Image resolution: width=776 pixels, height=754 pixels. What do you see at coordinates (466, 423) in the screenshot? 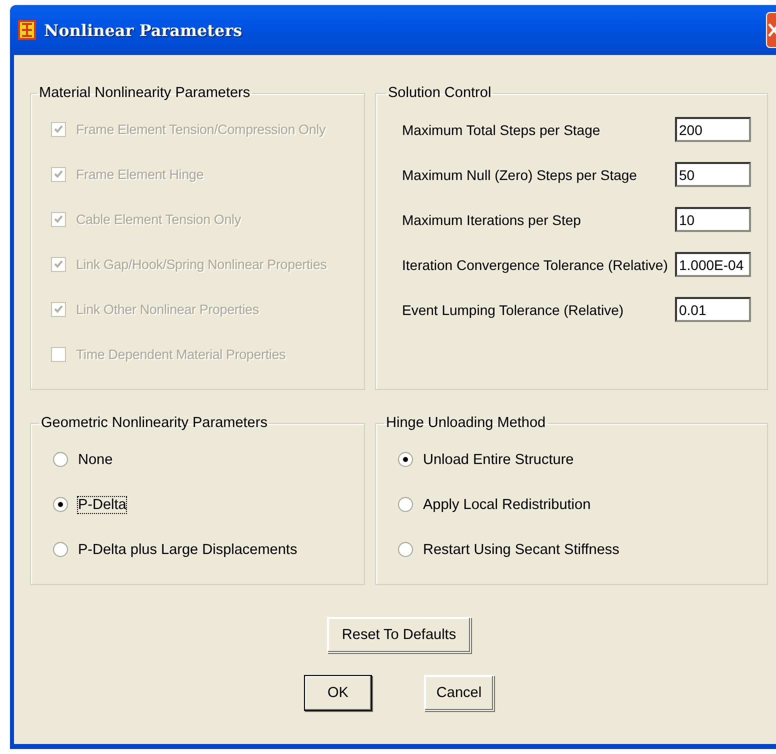
I see `group-title: Hinge Unloading Method` at bounding box center [466, 423].